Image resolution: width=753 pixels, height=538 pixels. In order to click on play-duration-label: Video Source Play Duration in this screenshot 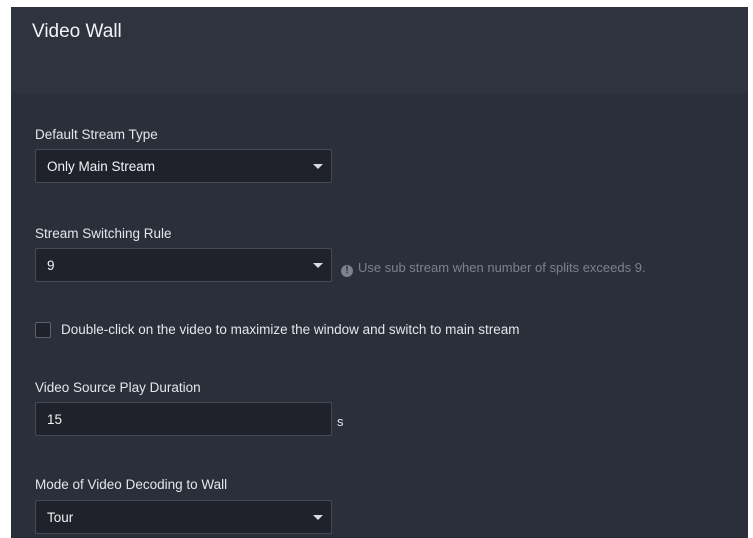, I will do `click(118, 387)`.